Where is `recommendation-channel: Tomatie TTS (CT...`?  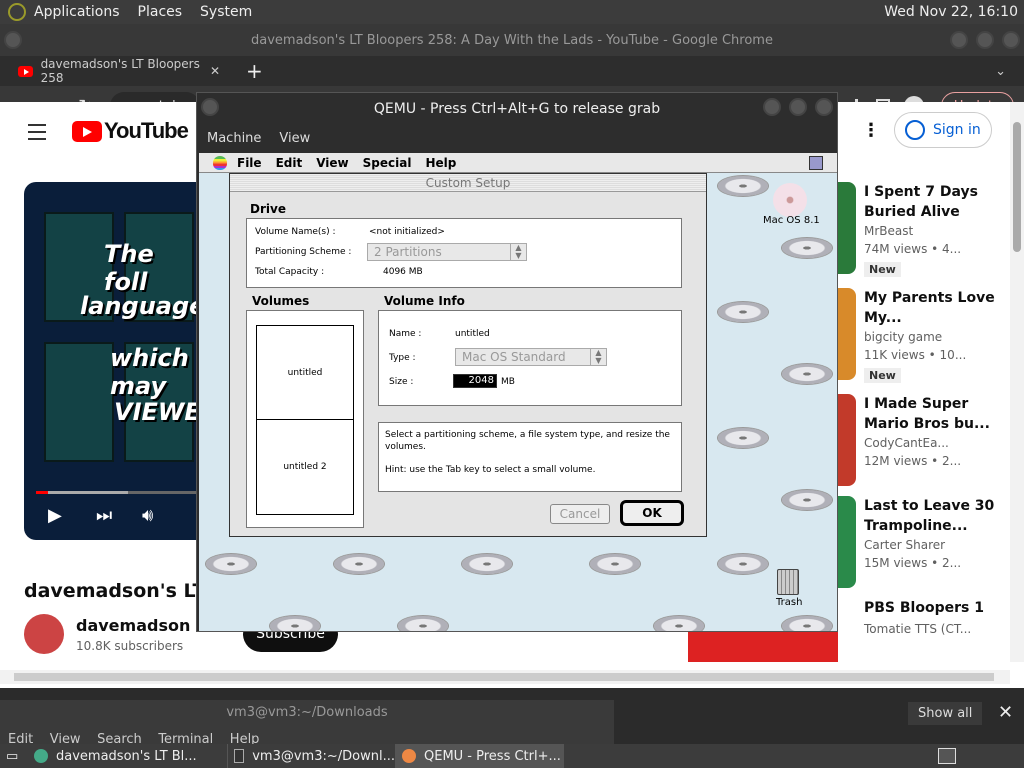
recommendation-channel: Tomatie TTS (CT... is located at coordinates (917, 629).